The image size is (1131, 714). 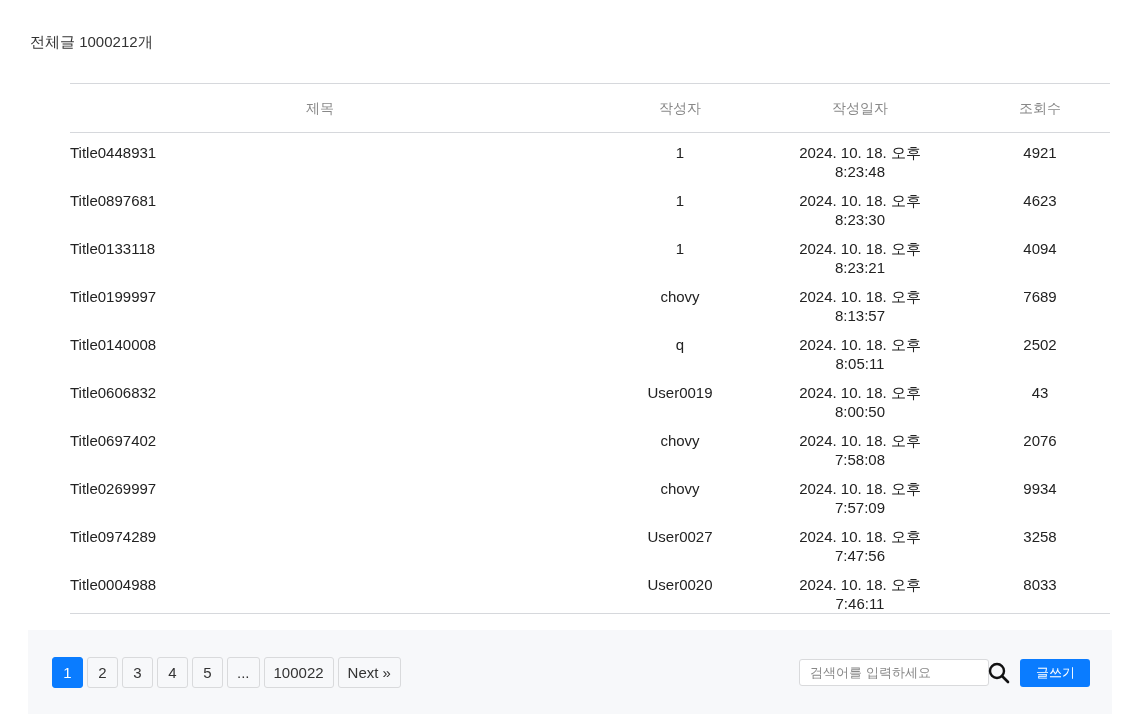 What do you see at coordinates (1040, 440) in the screenshot?
I see `table-cell: 2076` at bounding box center [1040, 440].